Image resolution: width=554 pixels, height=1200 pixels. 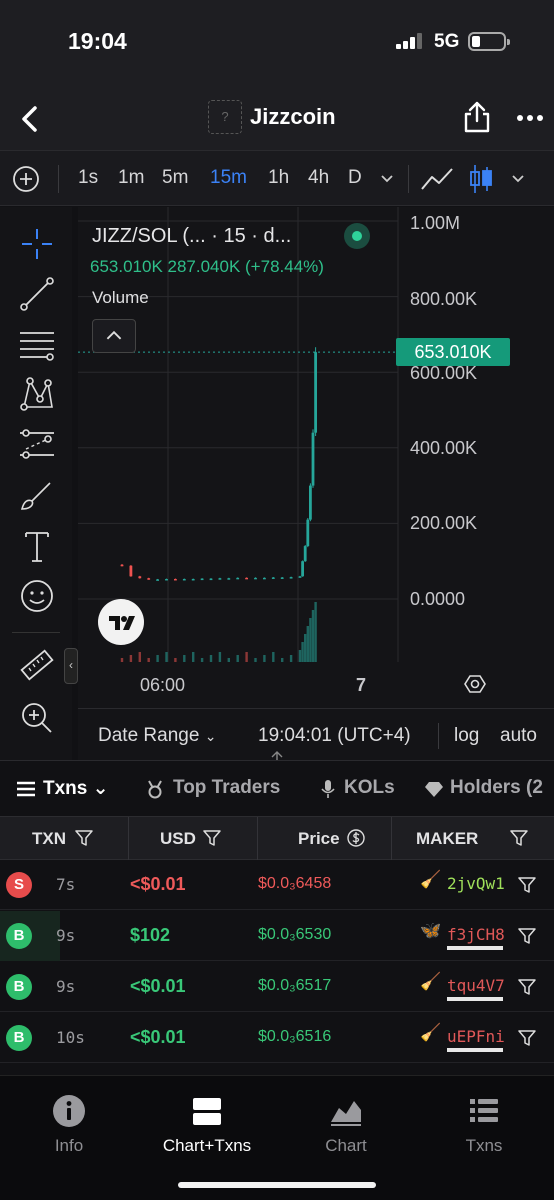 I want to click on chart-type-dropdown-icon, so click(x=518, y=178).